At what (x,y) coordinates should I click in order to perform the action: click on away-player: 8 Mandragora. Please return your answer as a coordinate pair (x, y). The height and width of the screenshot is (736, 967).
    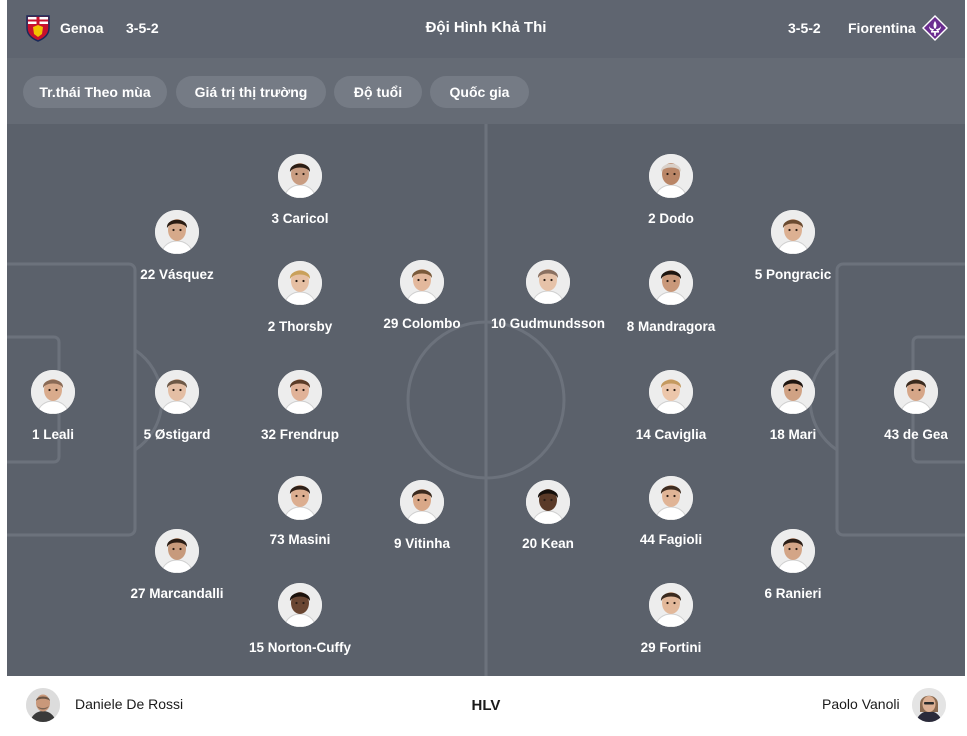
    Looking at the image, I should click on (671, 297).